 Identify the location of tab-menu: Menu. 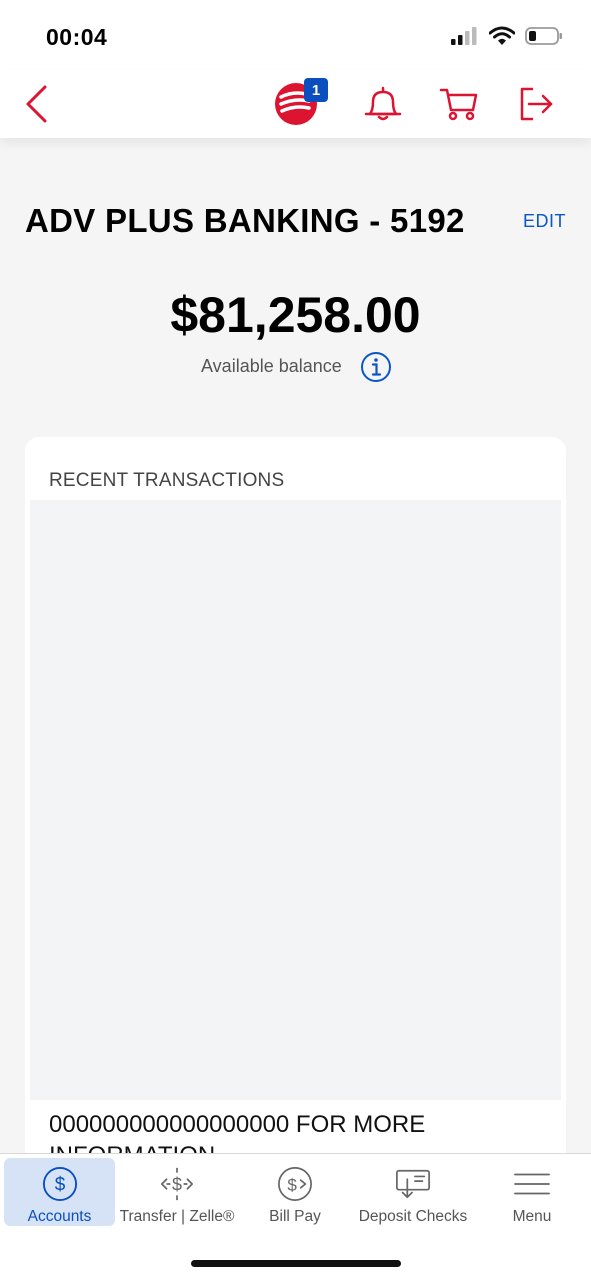
(532, 1192).